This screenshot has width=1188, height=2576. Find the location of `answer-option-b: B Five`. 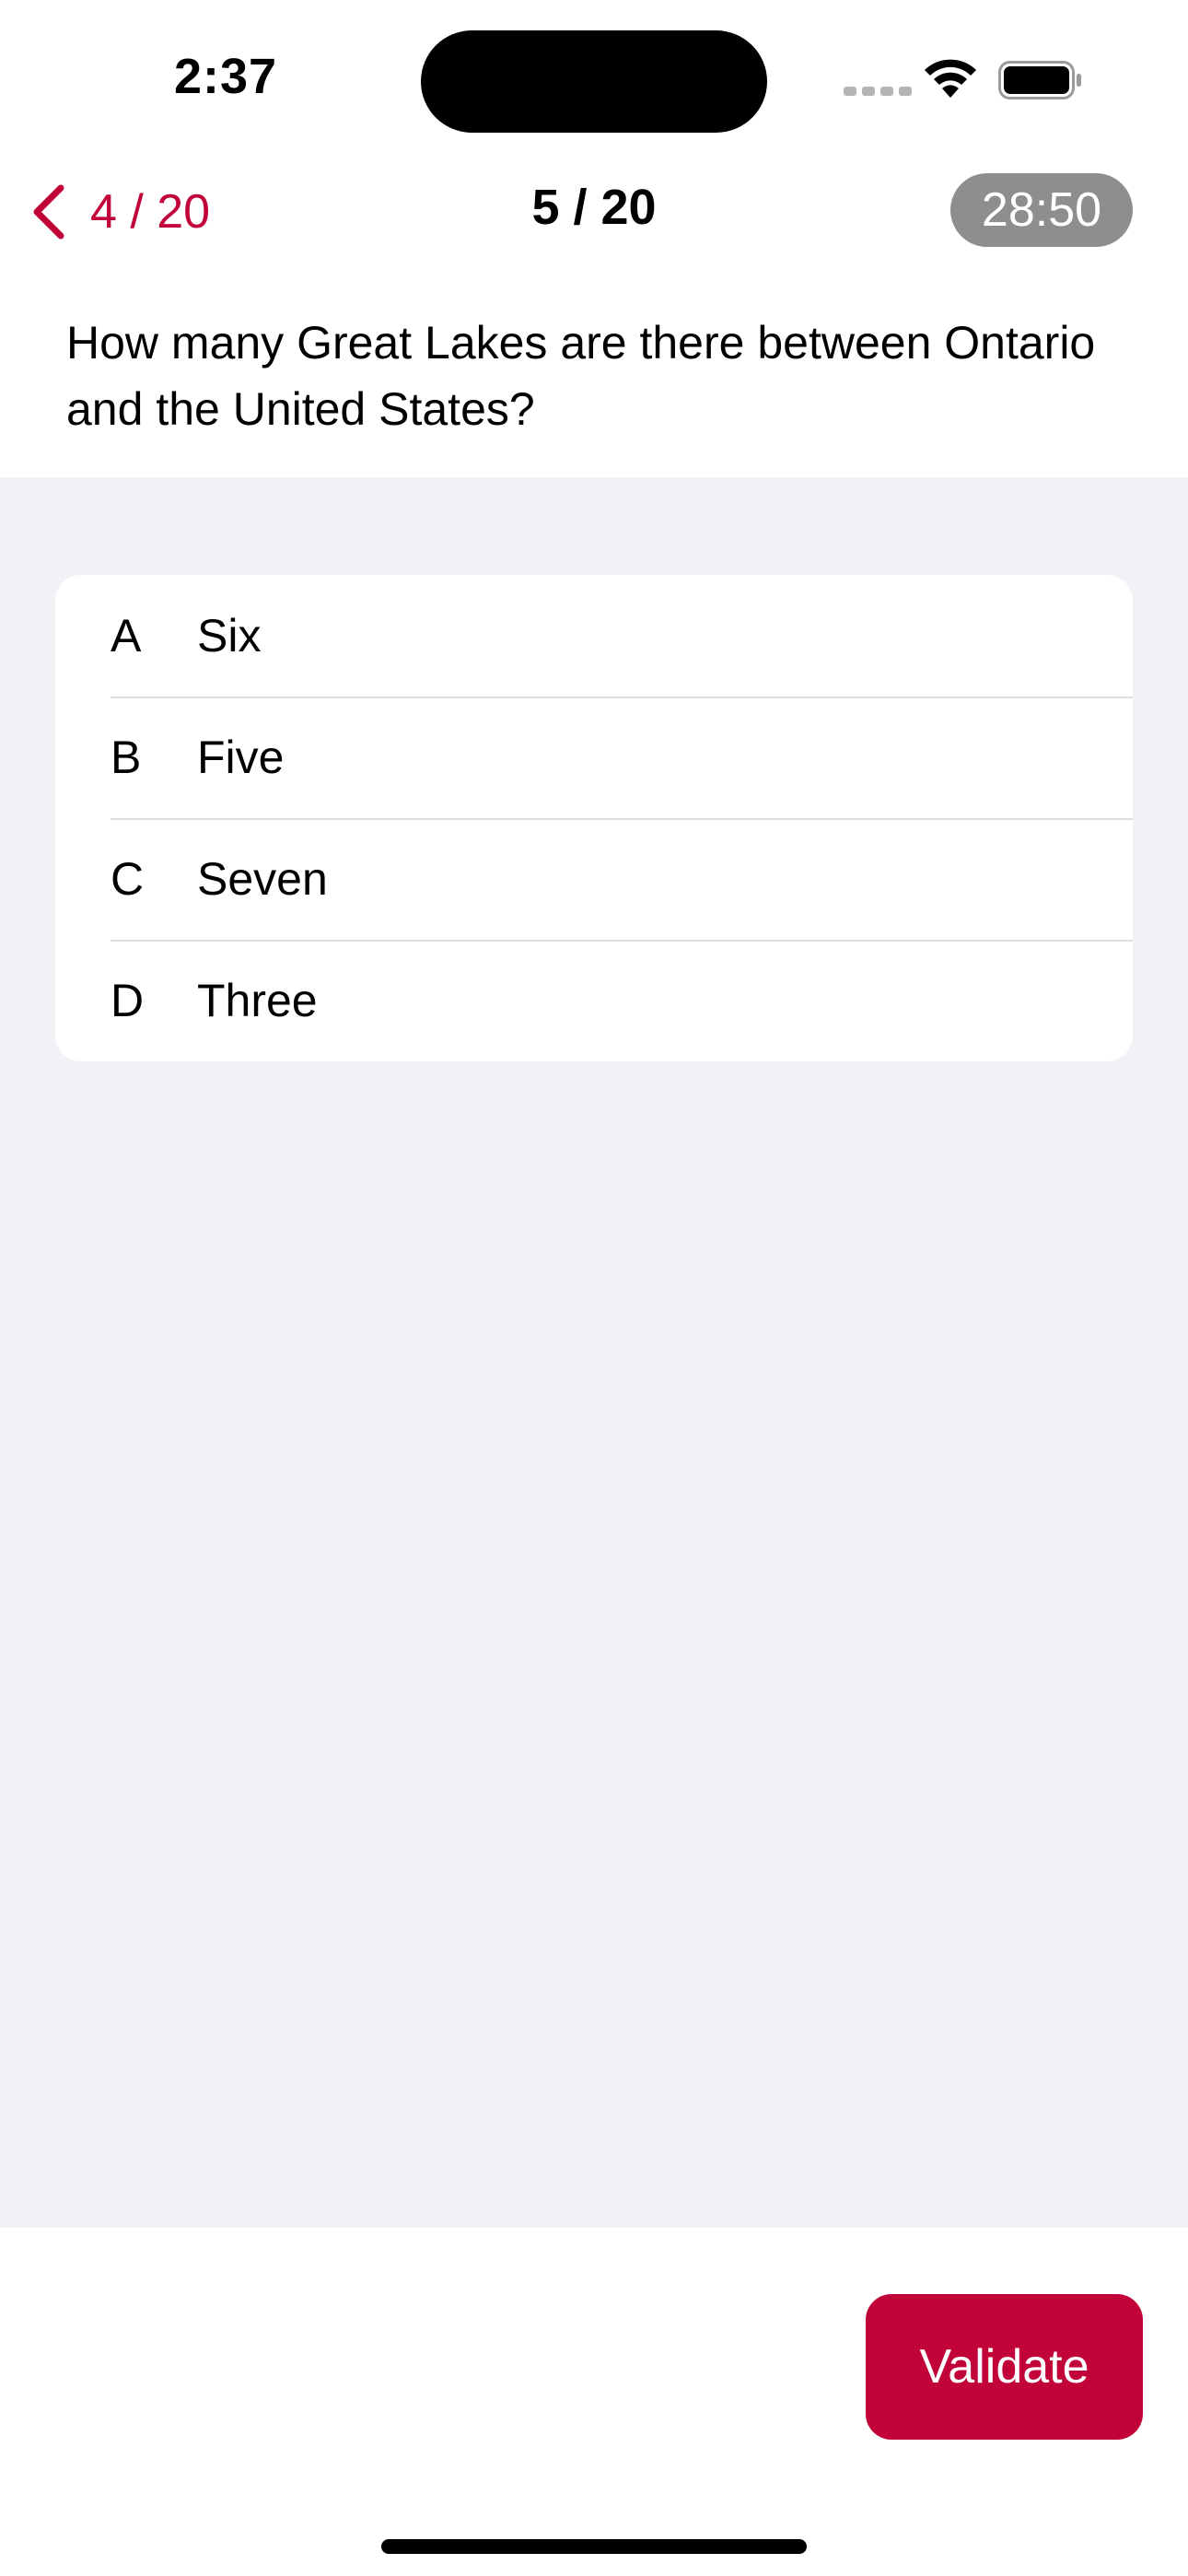

answer-option-b: B Five is located at coordinates (594, 757).